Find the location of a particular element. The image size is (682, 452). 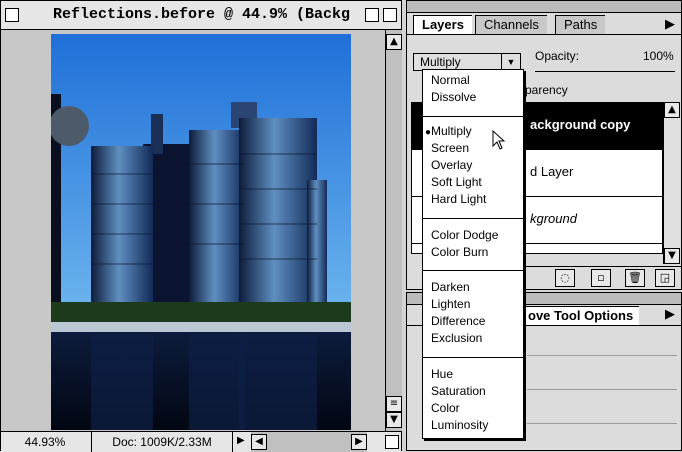

menu-item-hard-light: Hard Light is located at coordinates (473, 199).